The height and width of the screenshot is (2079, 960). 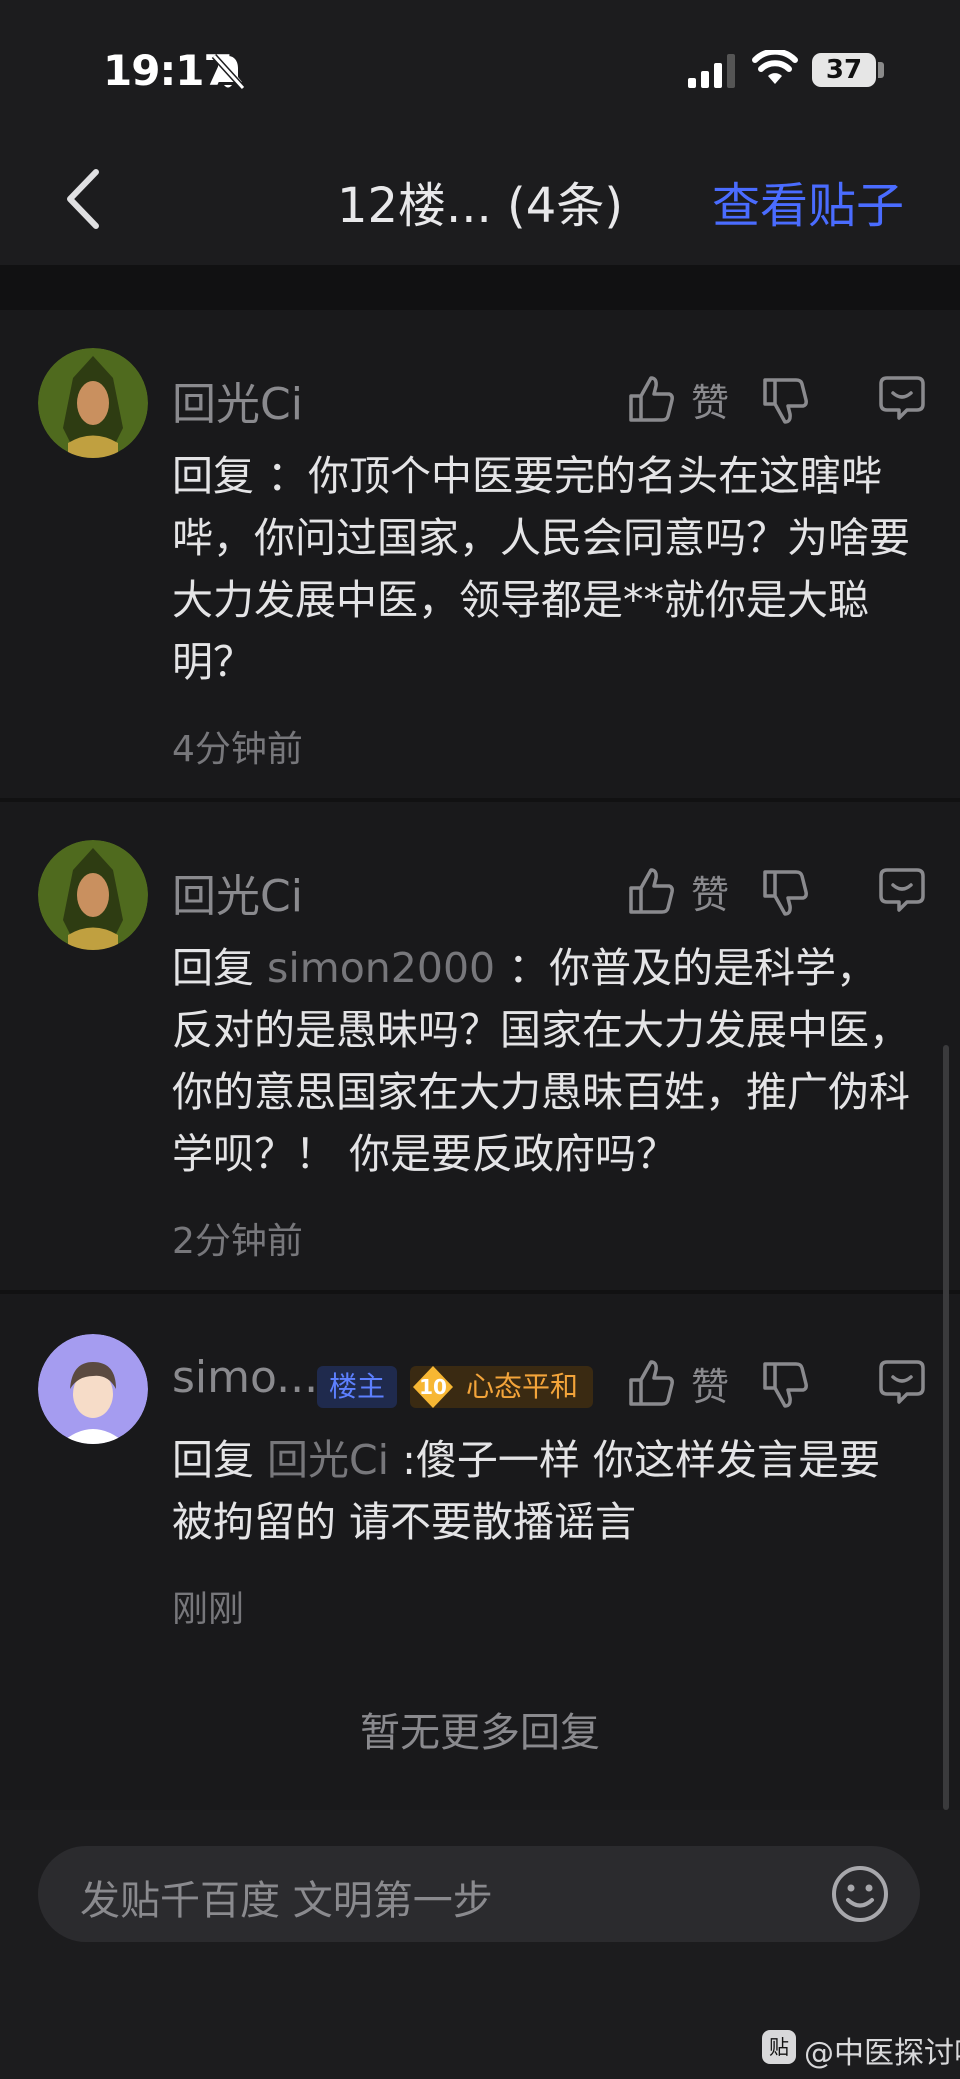 I want to click on mention: 回光Ci, so click(x=321, y=1460).